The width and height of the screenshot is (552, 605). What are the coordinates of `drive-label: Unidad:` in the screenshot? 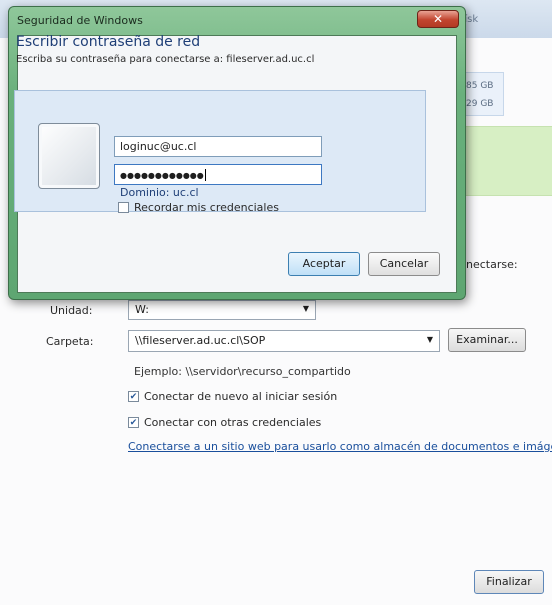 It's located at (71, 310).